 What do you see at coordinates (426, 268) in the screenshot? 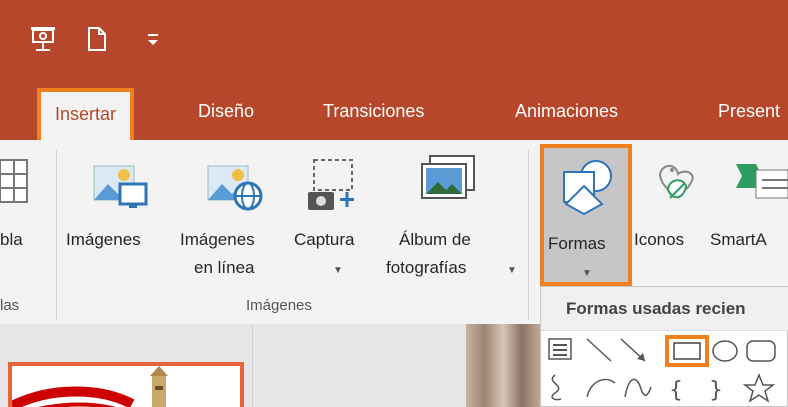
I see `album-line2: fotografías` at bounding box center [426, 268].